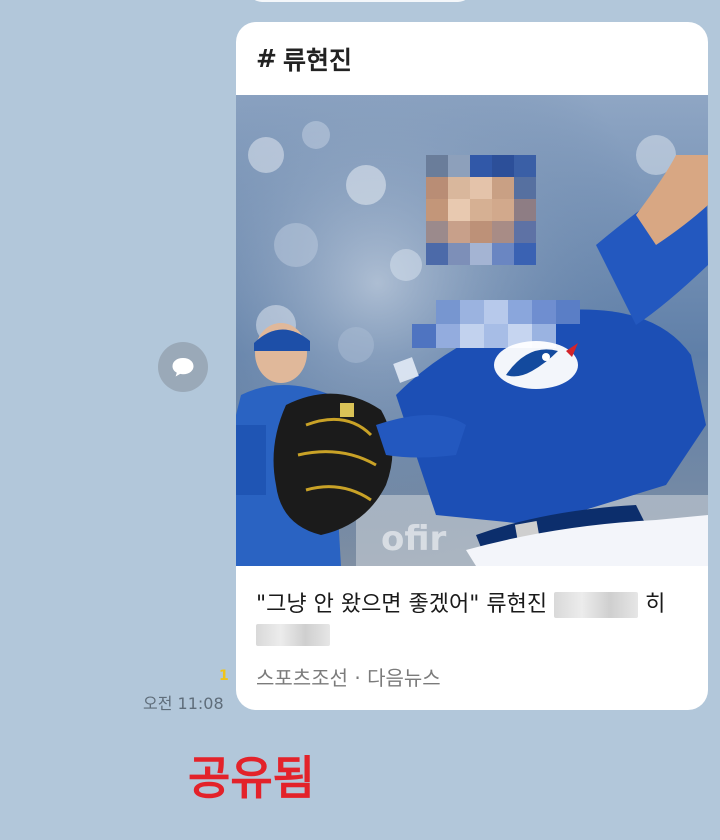 The width and height of the screenshot is (720, 840). Describe the element at coordinates (360, 1) in the screenshot. I see `previous-message-bubble` at that location.